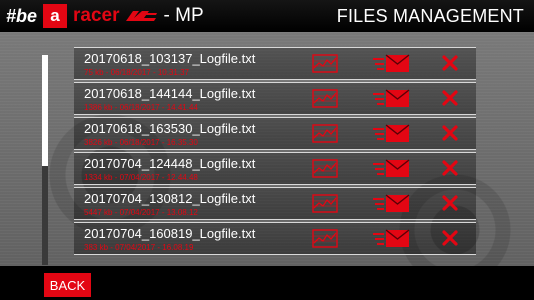 Image resolution: width=534 pixels, height=300 pixels. I want to click on file-meta: 383 kb - 07/04/2017 - 16.08.19, so click(139, 247).